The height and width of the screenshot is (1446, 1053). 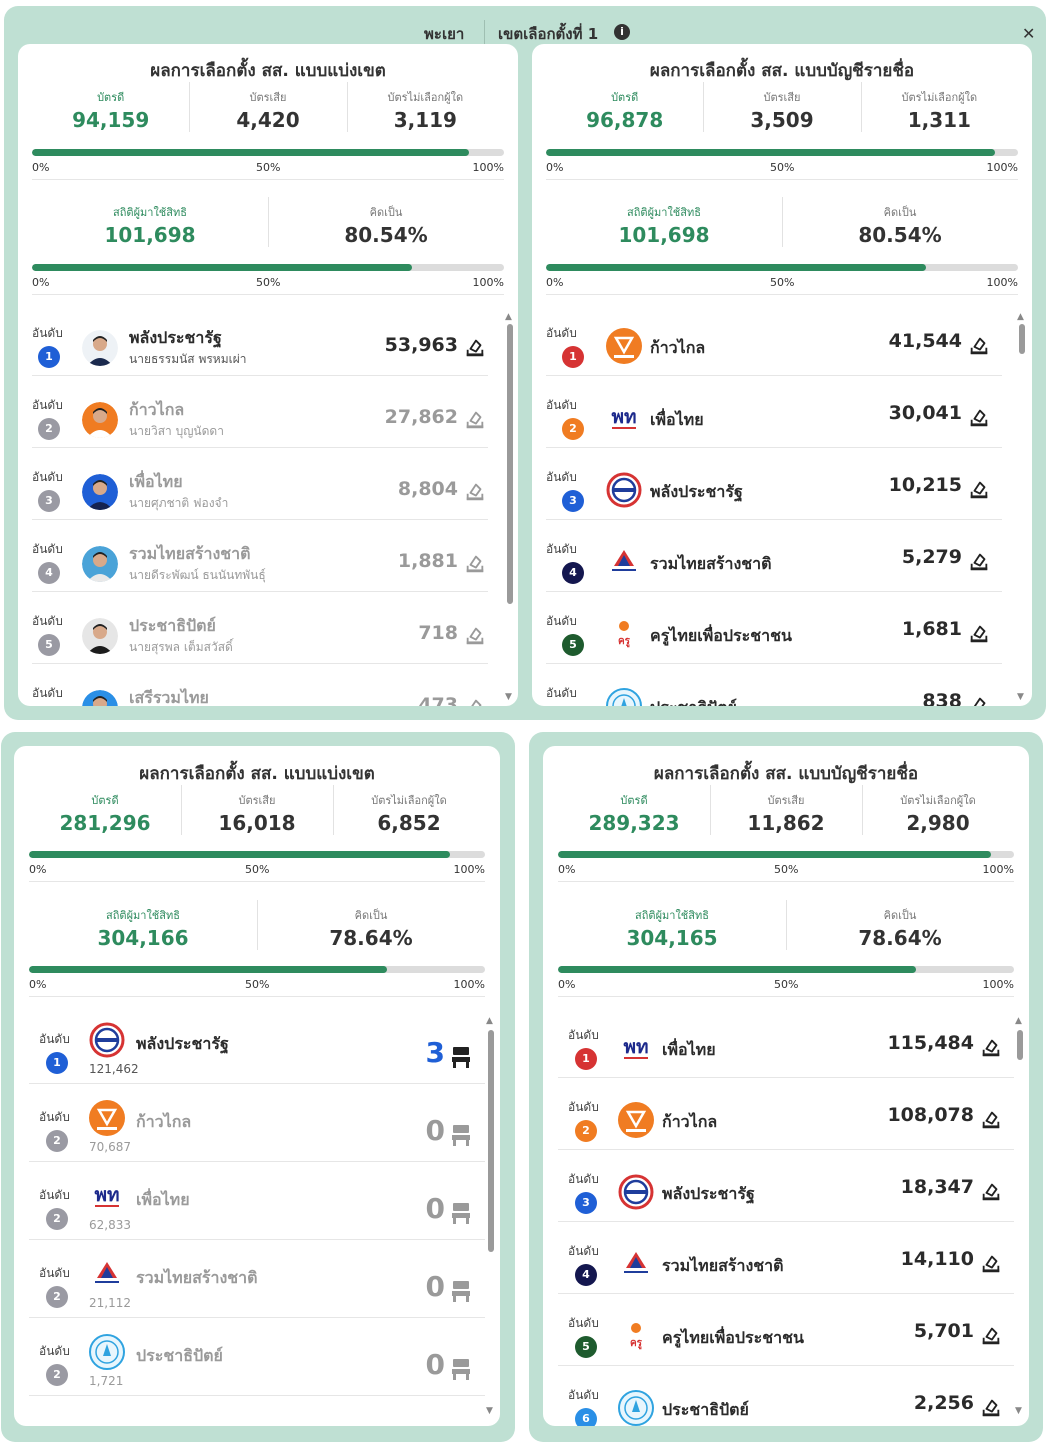 What do you see at coordinates (634, 823) in the screenshot?
I see `stat-value: 289,323` at bounding box center [634, 823].